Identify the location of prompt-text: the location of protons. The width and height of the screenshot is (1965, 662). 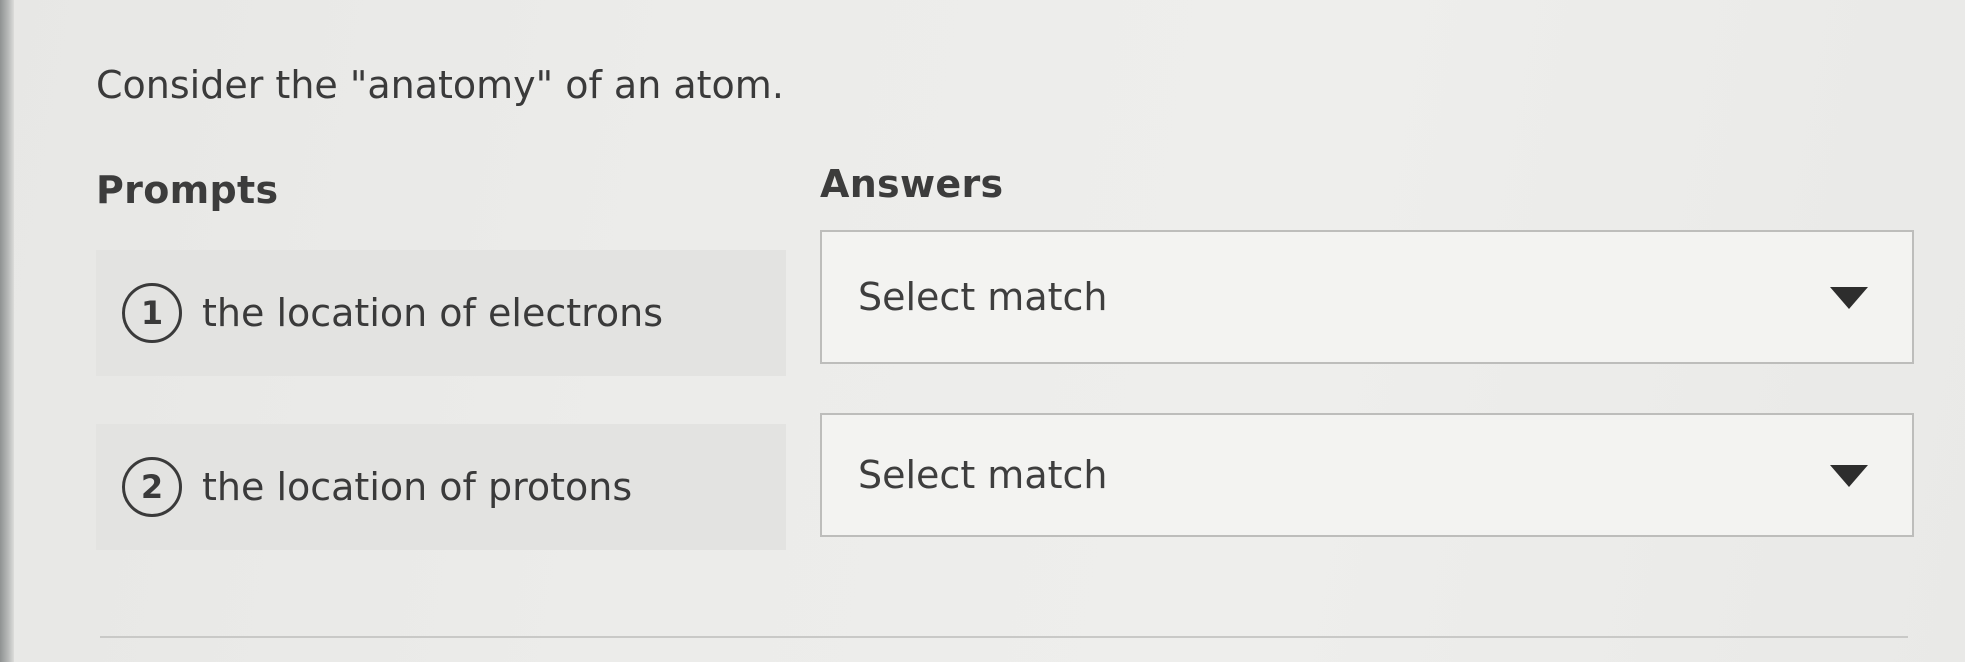
(417, 487).